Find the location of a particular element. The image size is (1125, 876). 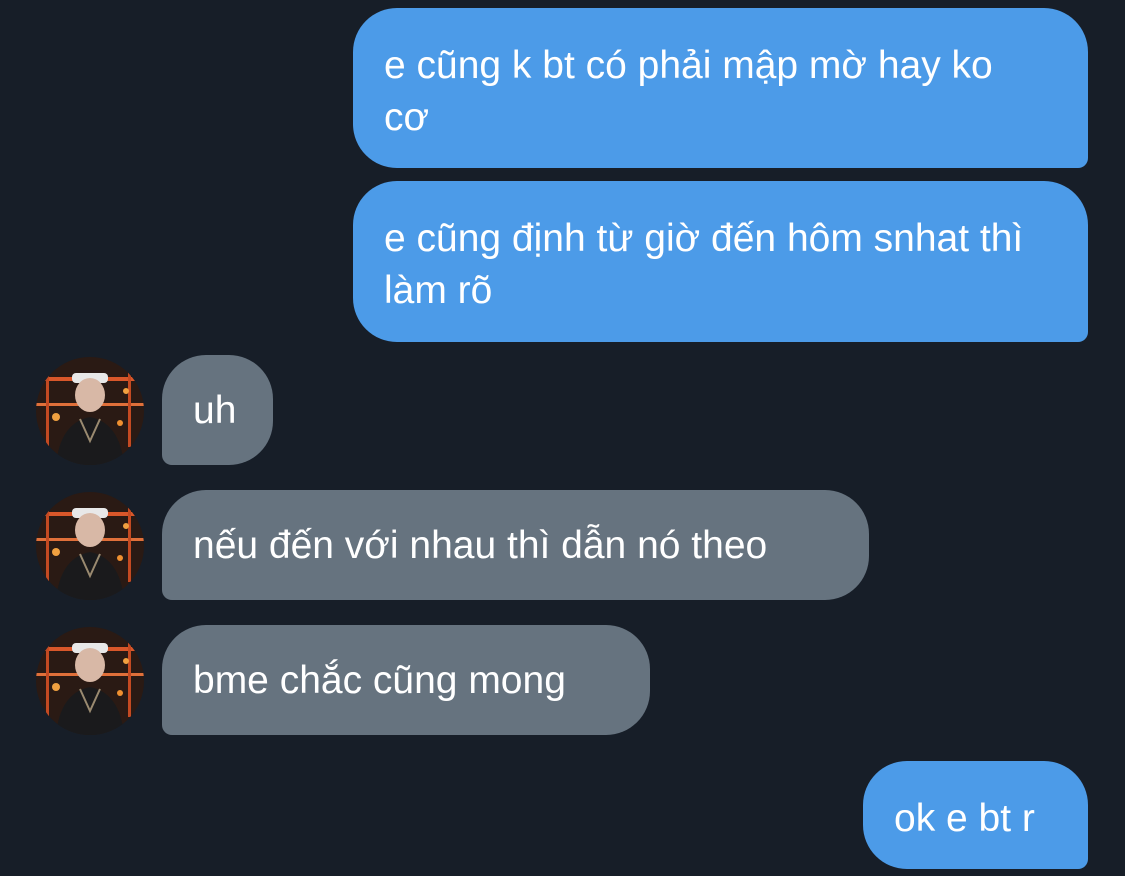

outgoing-message-bubble: ok e bt r is located at coordinates (975, 815).